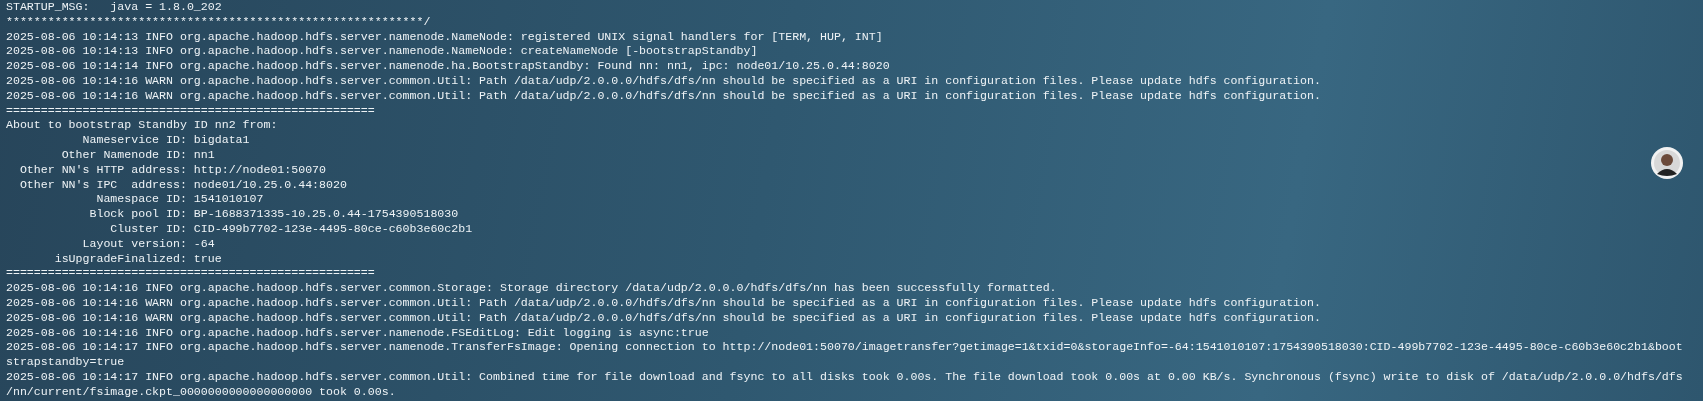  Describe the element at coordinates (291, 229) in the screenshot. I see `log-line: Cluster ID: CID-499b7702-123e-4495-80ce-c60b3e60c2b1` at that location.